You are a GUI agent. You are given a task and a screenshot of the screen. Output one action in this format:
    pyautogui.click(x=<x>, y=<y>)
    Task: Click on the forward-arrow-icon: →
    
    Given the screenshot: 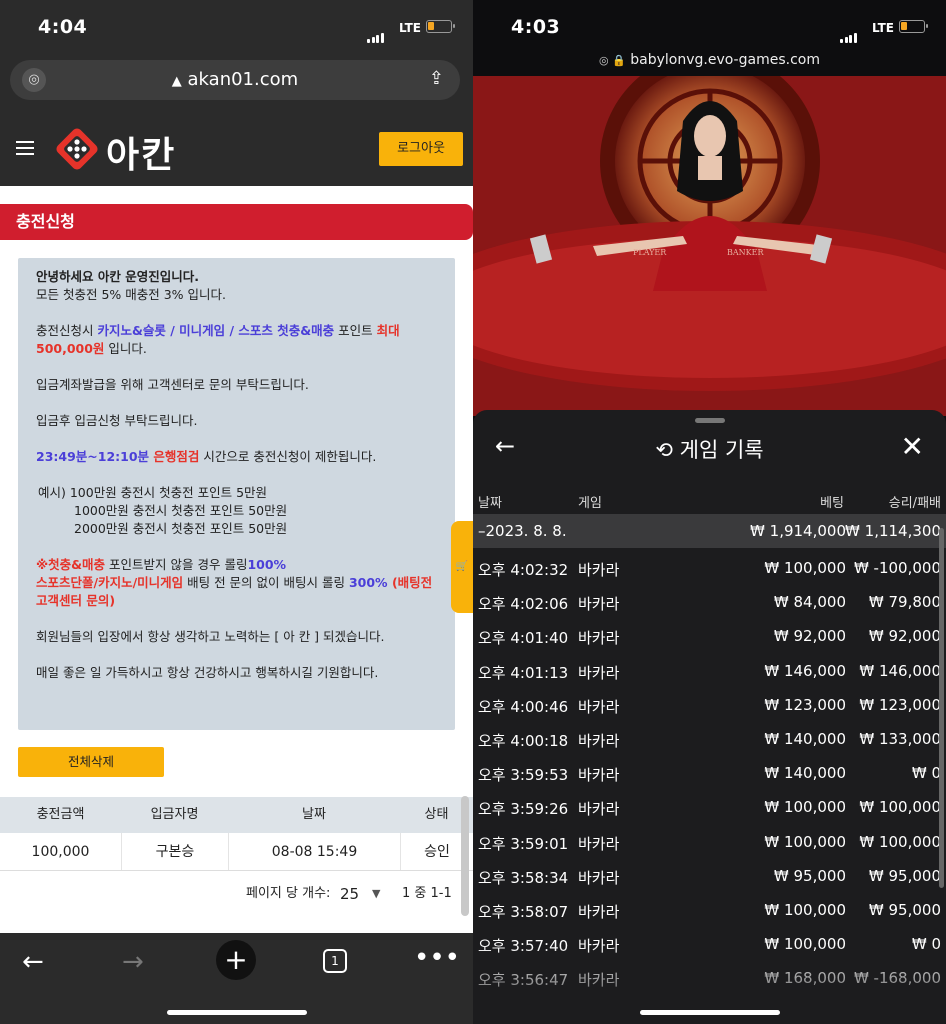 What is the action you would take?
    pyautogui.click(x=133, y=962)
    